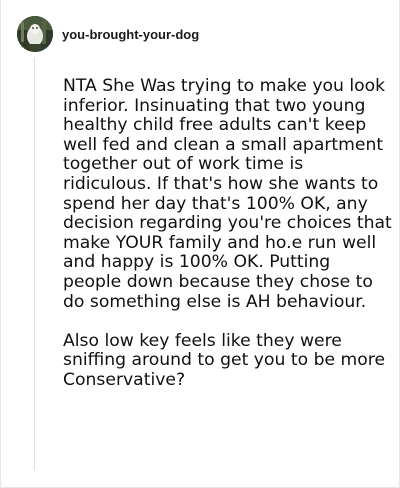  I want to click on dog-photo-avatar-icon, so click(35, 34).